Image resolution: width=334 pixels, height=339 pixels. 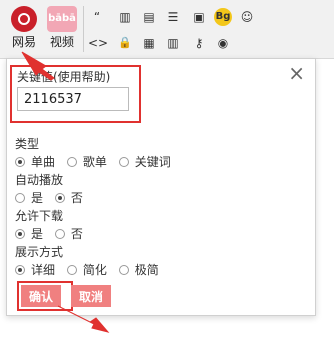 What do you see at coordinates (68, 197) in the screenshot?
I see `autoplay-option-no: 否` at bounding box center [68, 197].